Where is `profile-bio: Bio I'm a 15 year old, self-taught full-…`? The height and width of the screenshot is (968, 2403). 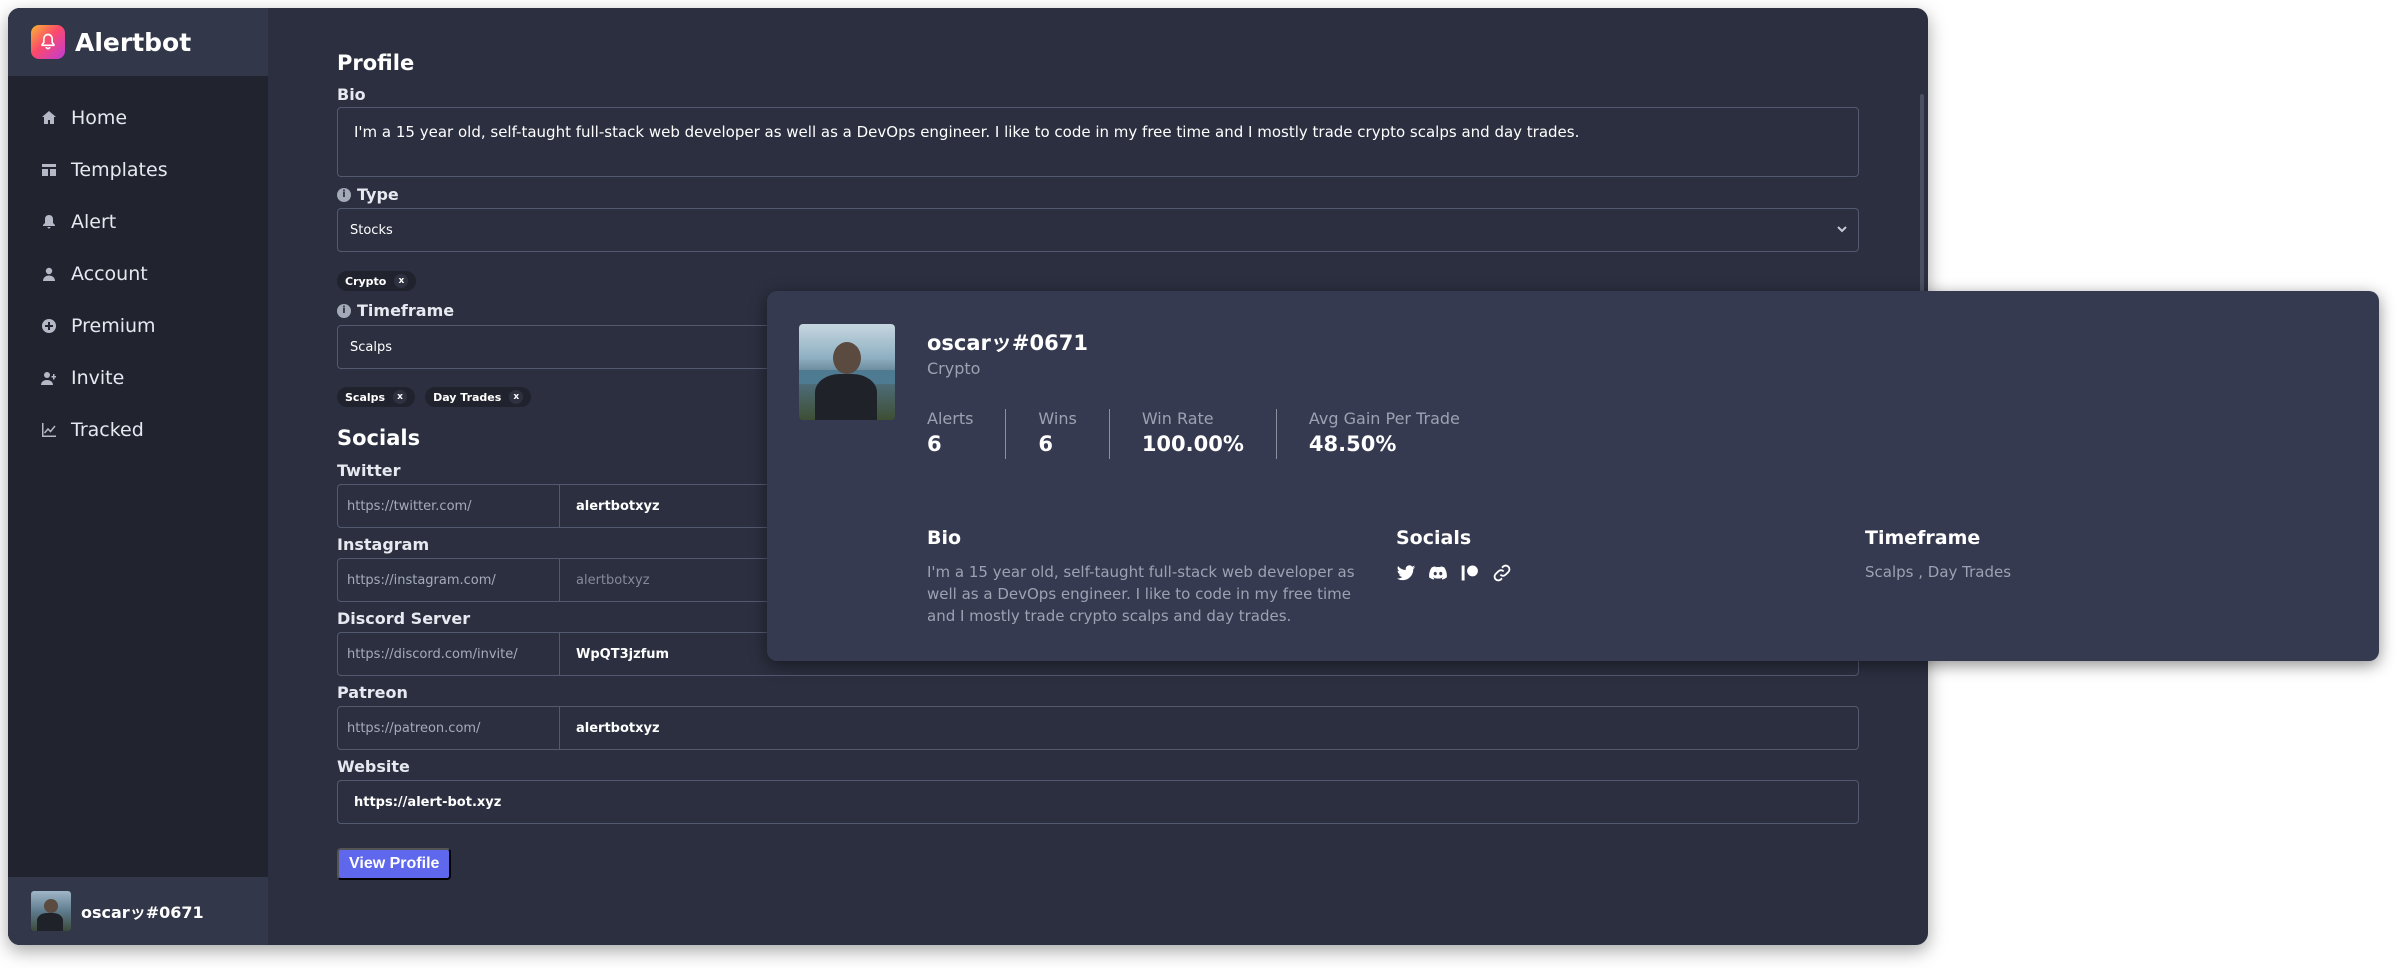
profile-bio: Bio I'm a 15 year old, self-taught full-… is located at coordinates (1147, 577).